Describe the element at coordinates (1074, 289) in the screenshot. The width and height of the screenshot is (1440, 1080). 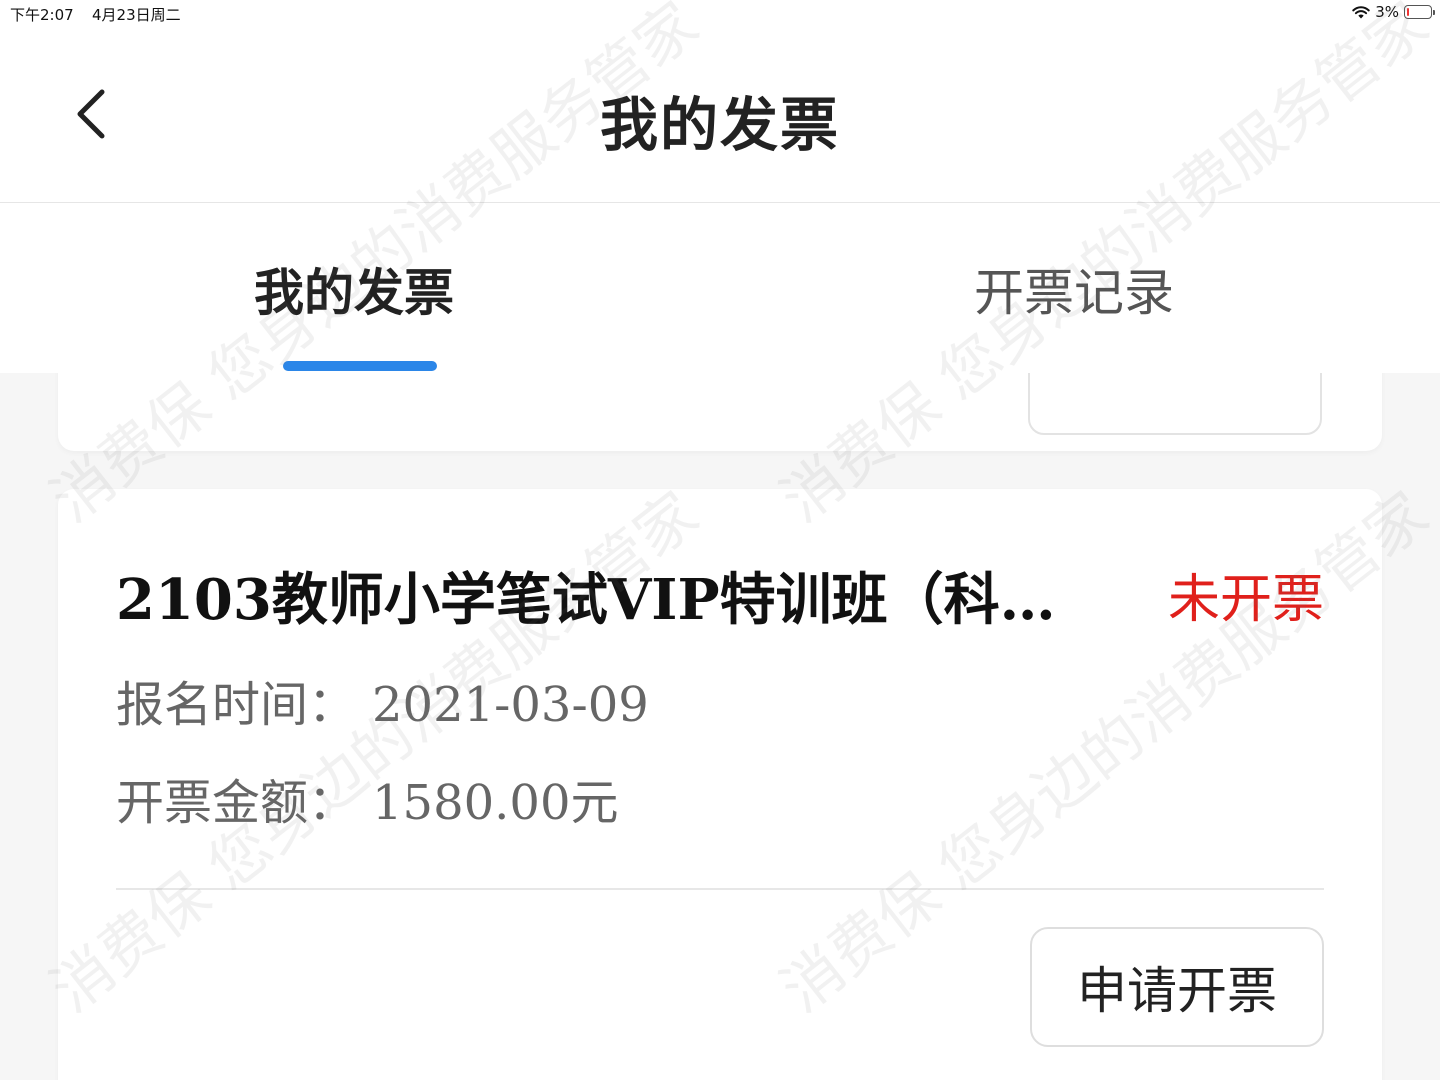
I see `tab-invoice-records: 开票记录` at that location.